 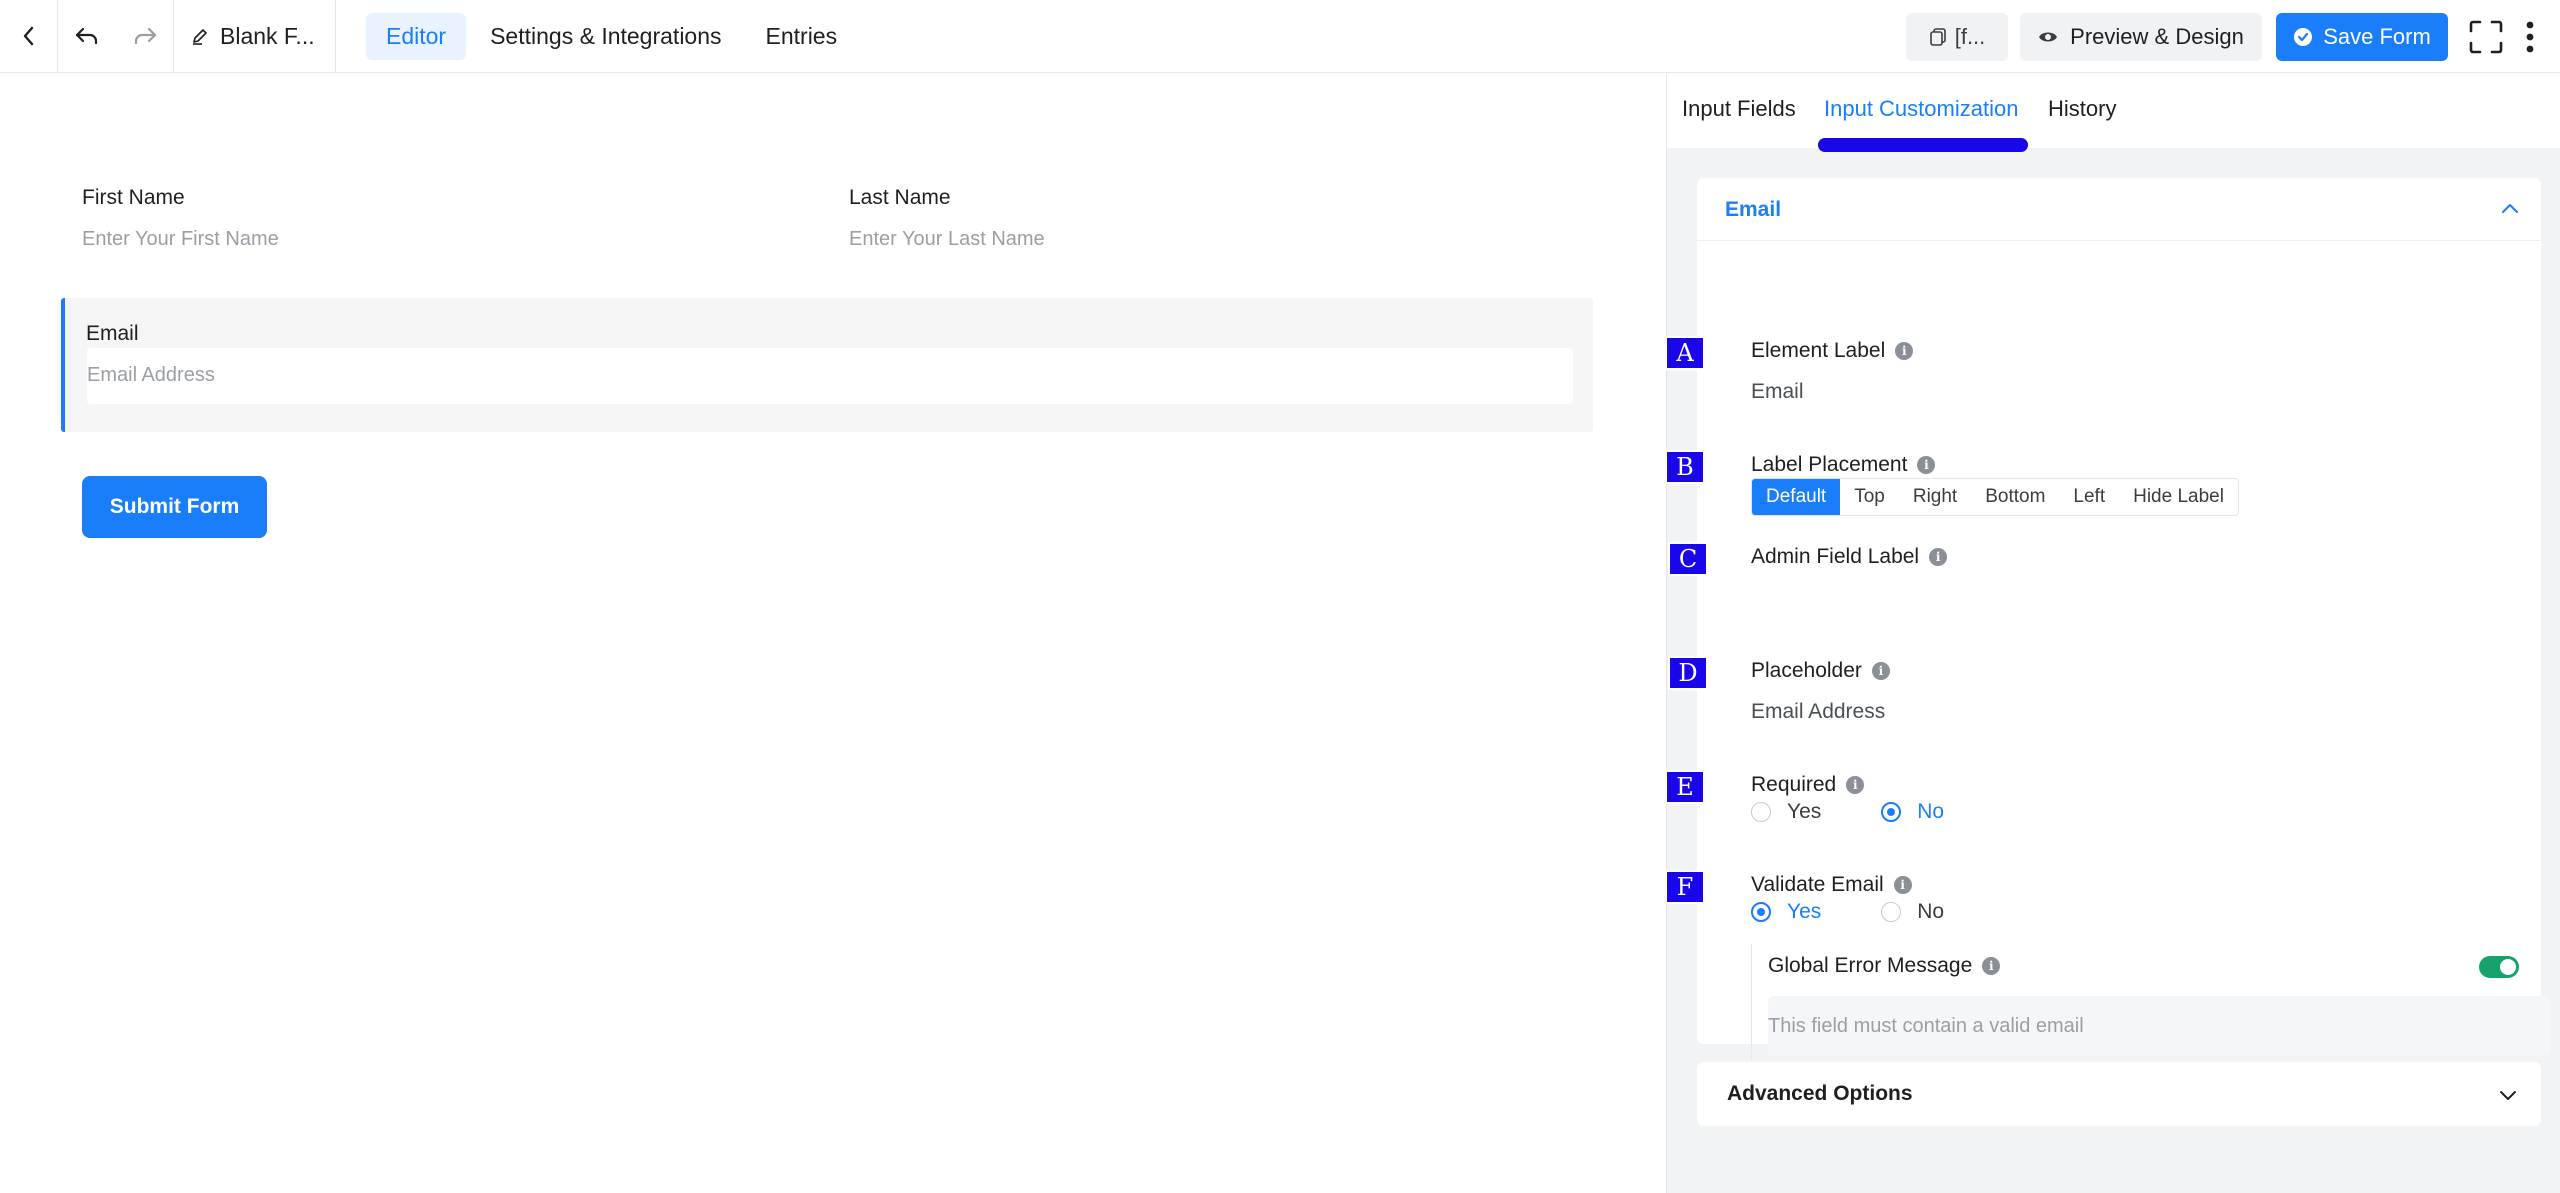 What do you see at coordinates (1761, 912) in the screenshot?
I see `validate-yes-radio` at bounding box center [1761, 912].